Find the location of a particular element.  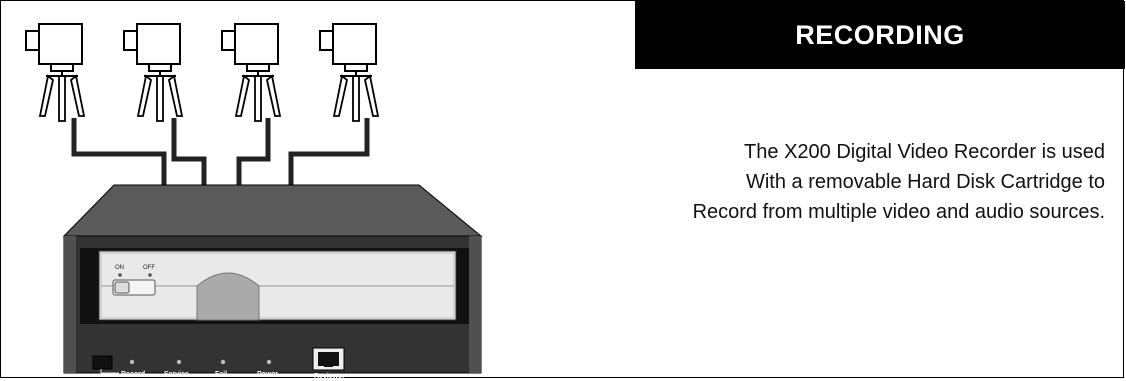

indicator-label-service: Service is located at coordinates (176, 374).